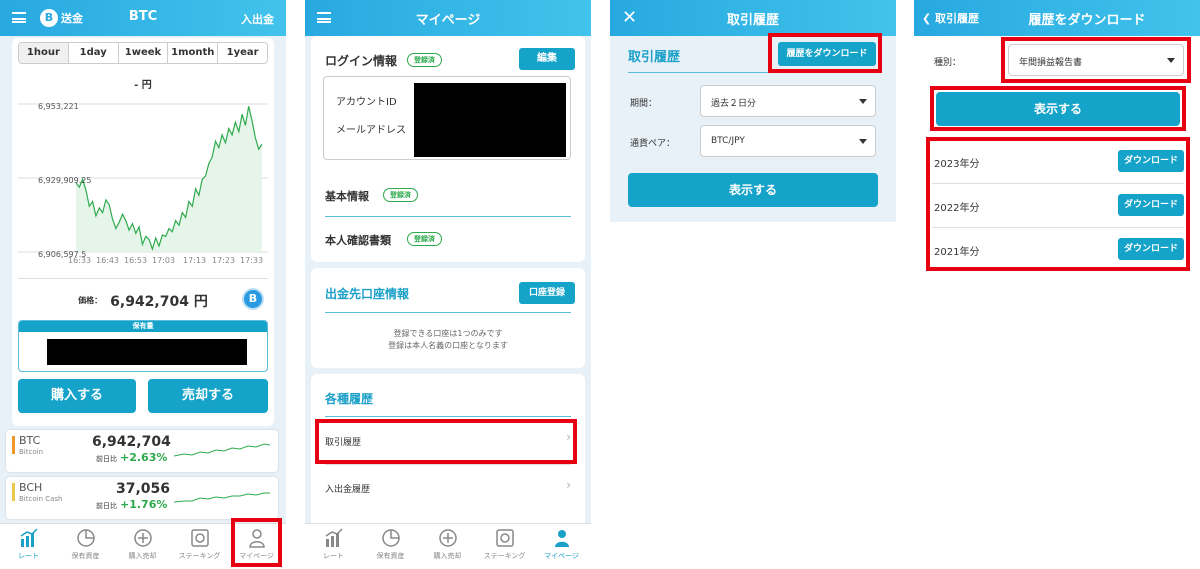 This screenshot has width=1200, height=569. What do you see at coordinates (256, 556) in the screenshot?
I see `tab-label: マイページ` at bounding box center [256, 556].